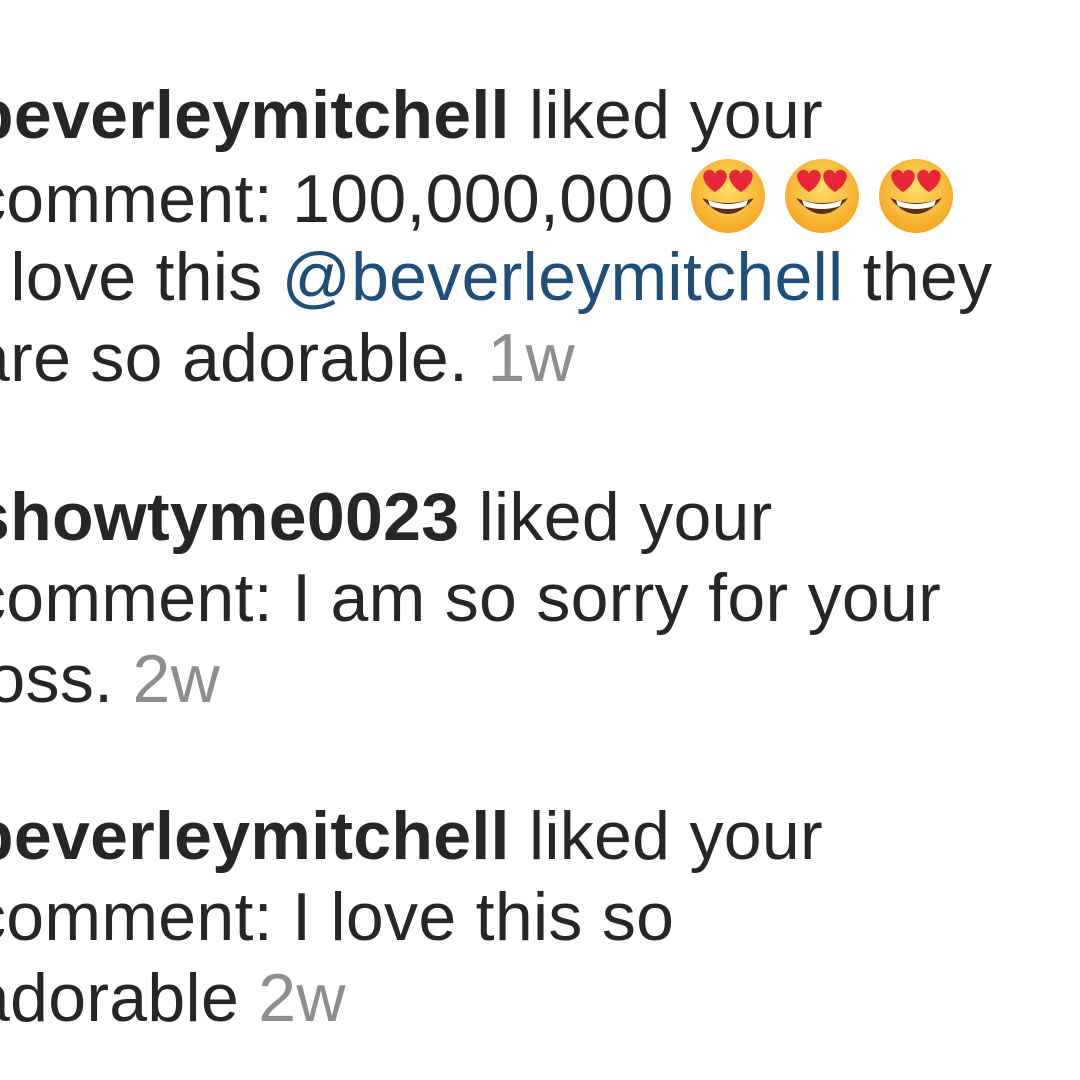 The image size is (1080, 1080). I want to click on notification-line: adorable 2w, so click(531, 998).